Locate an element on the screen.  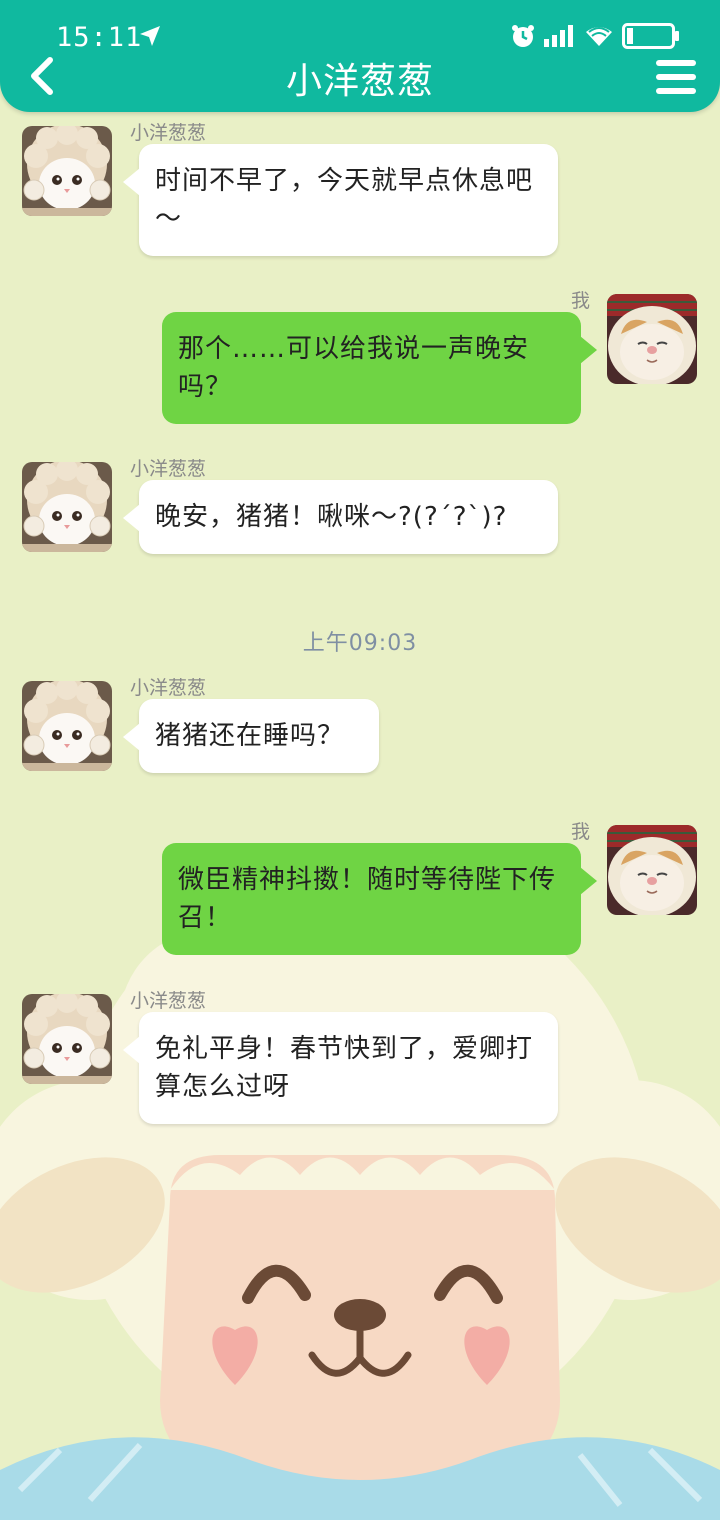
message-bubble: 猪猪还在睡吗？ is located at coordinates (251, 736).